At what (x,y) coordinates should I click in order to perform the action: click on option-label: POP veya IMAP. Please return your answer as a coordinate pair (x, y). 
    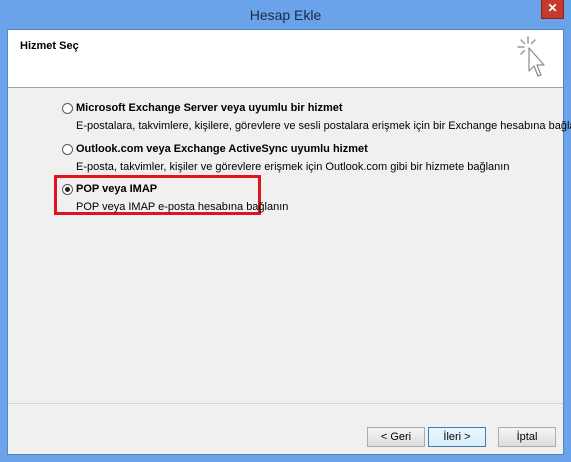
    Looking at the image, I should click on (117, 189).